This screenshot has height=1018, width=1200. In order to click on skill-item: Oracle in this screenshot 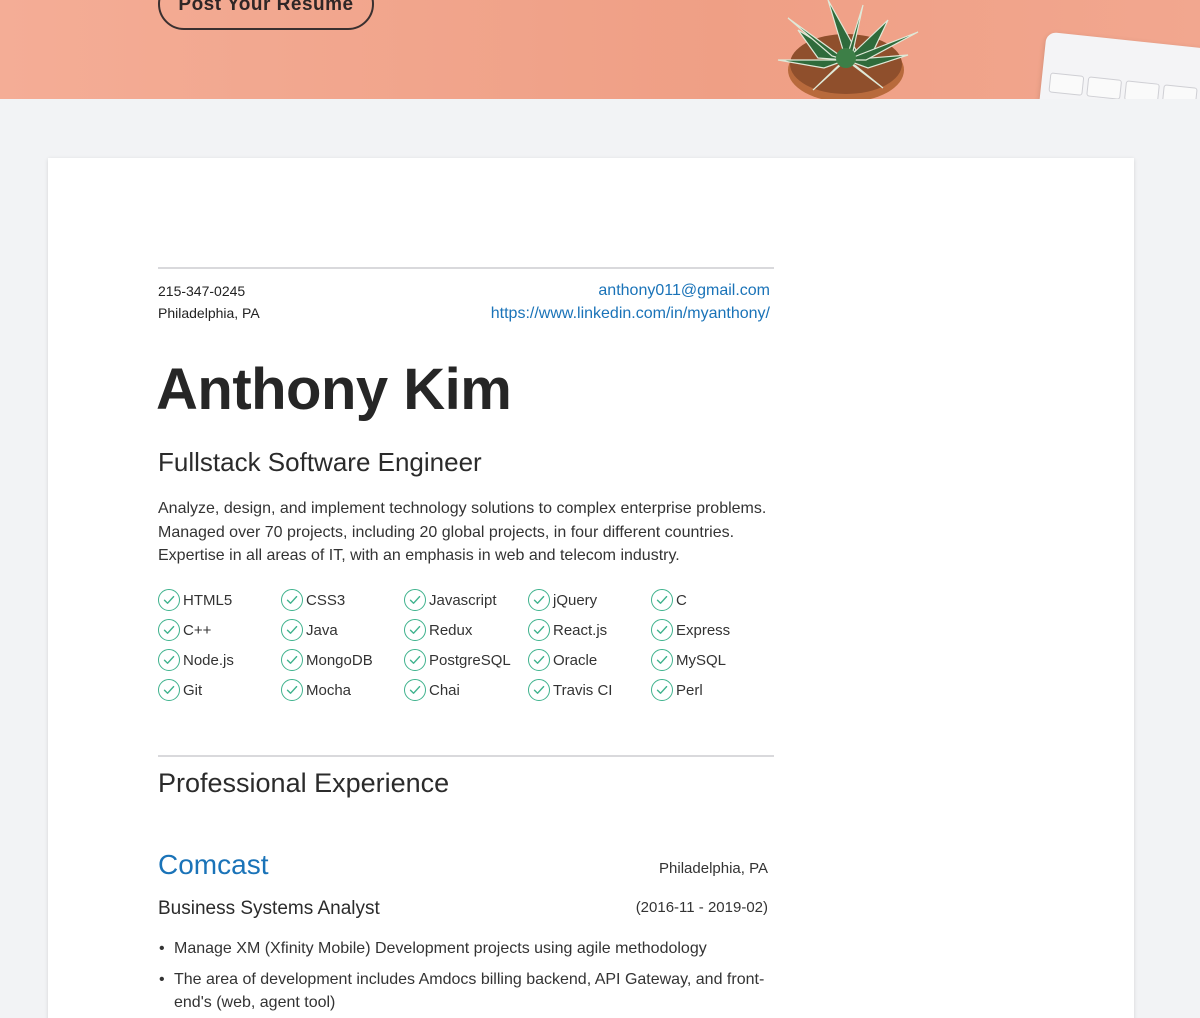, I will do `click(589, 660)`.